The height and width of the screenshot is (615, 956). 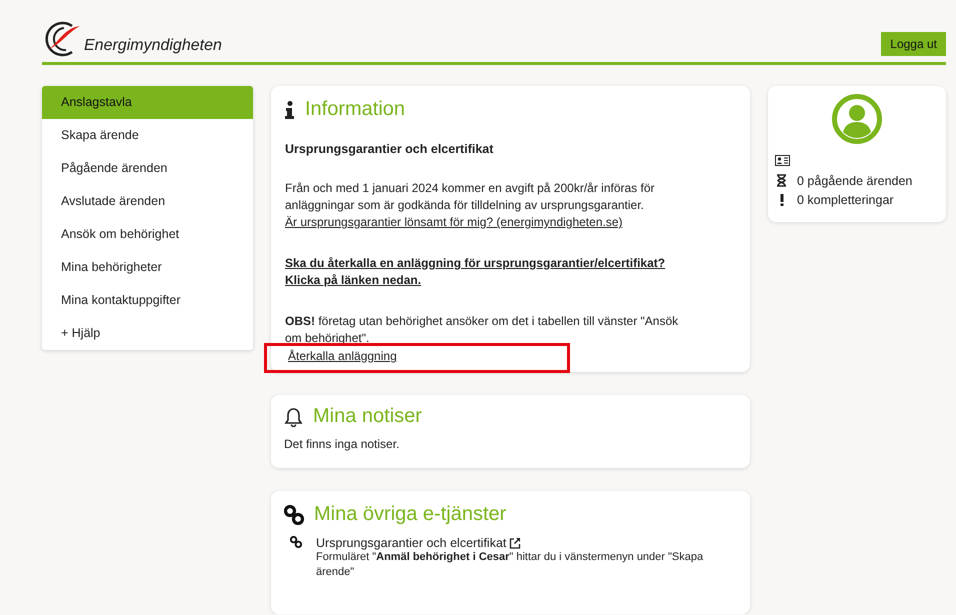 I want to click on bell-icon, so click(x=293, y=416).